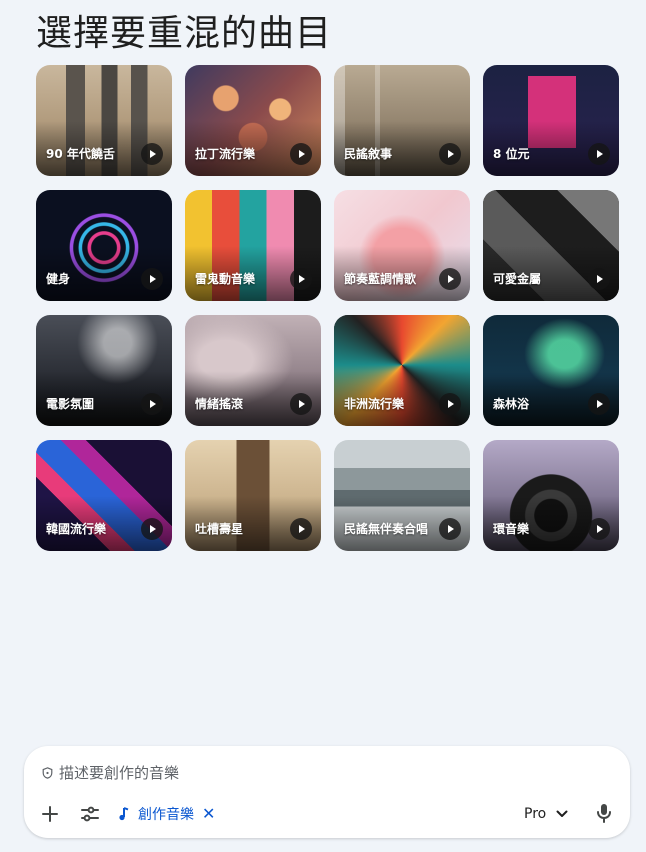  What do you see at coordinates (551, 495) in the screenshot?
I see `track-tile: 環音樂` at bounding box center [551, 495].